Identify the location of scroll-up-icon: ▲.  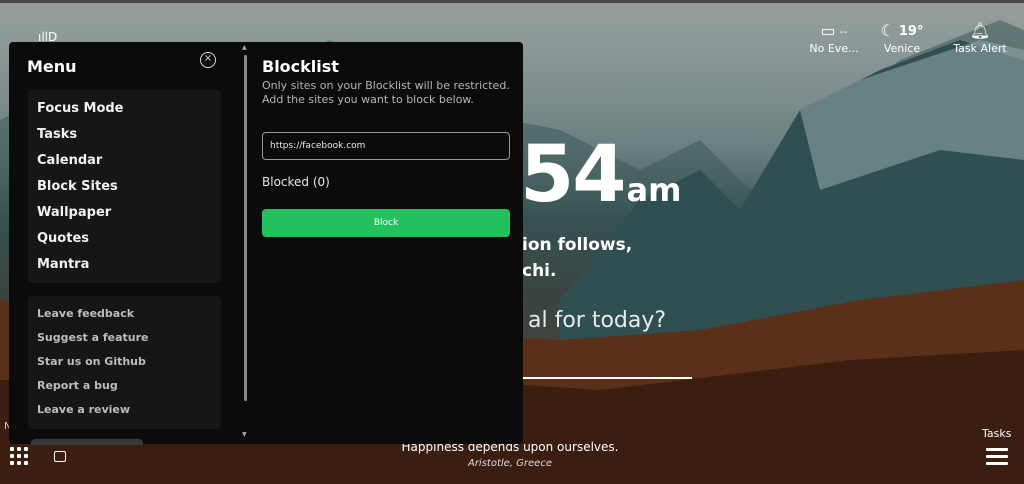
(244, 47).